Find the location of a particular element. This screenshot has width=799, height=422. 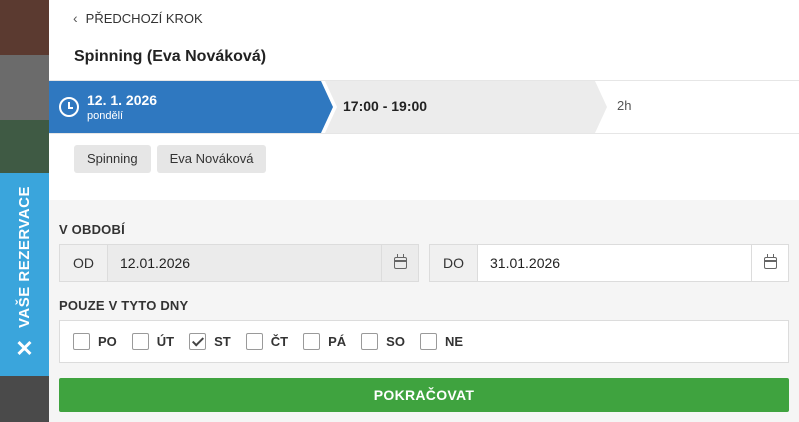

date-to-value: 31.01.2026 is located at coordinates (614, 263).